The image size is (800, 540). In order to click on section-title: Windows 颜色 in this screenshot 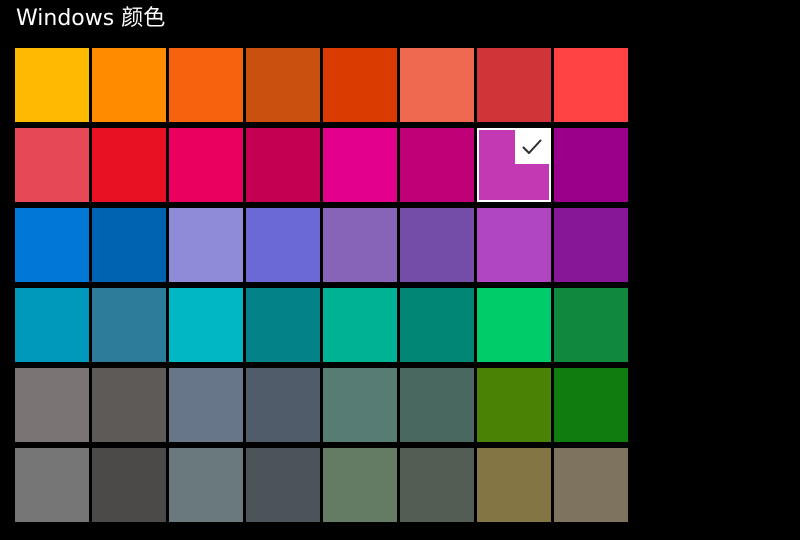, I will do `click(91, 18)`.